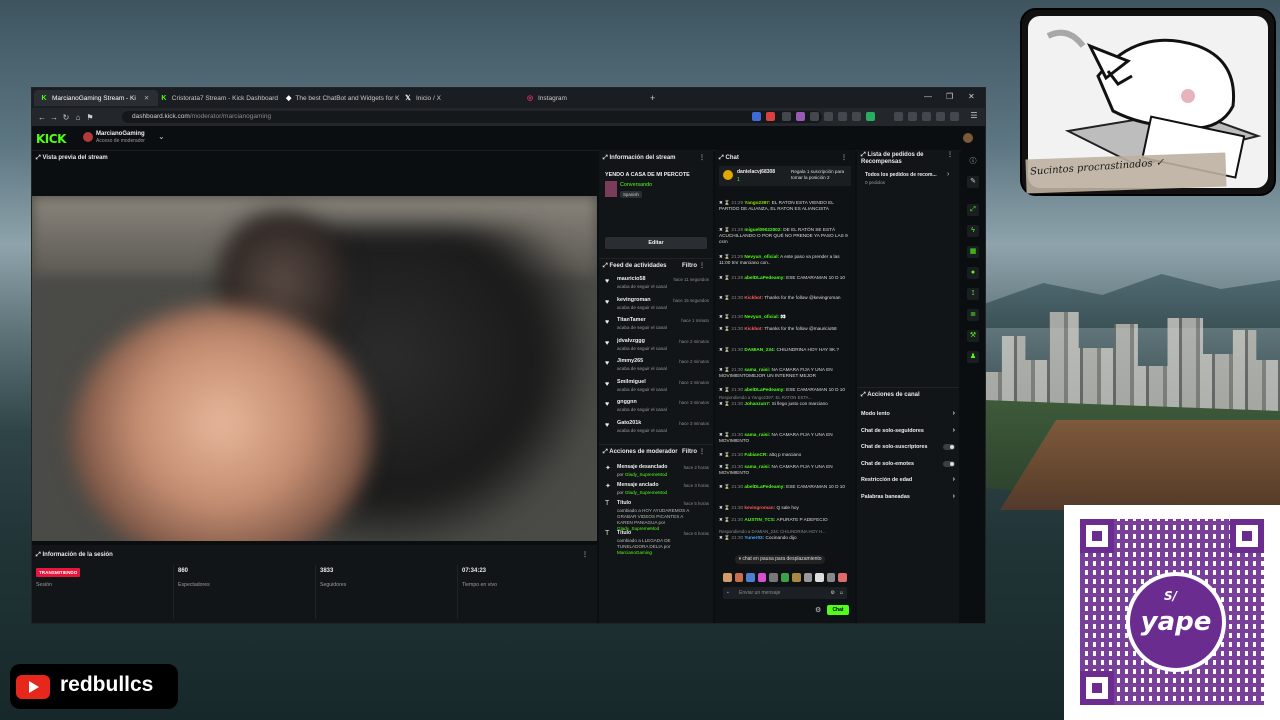 The image size is (1280, 720). What do you see at coordinates (909, 447) in the screenshot?
I see `channel-action-2: Chat de solo-suscriptores` at bounding box center [909, 447].